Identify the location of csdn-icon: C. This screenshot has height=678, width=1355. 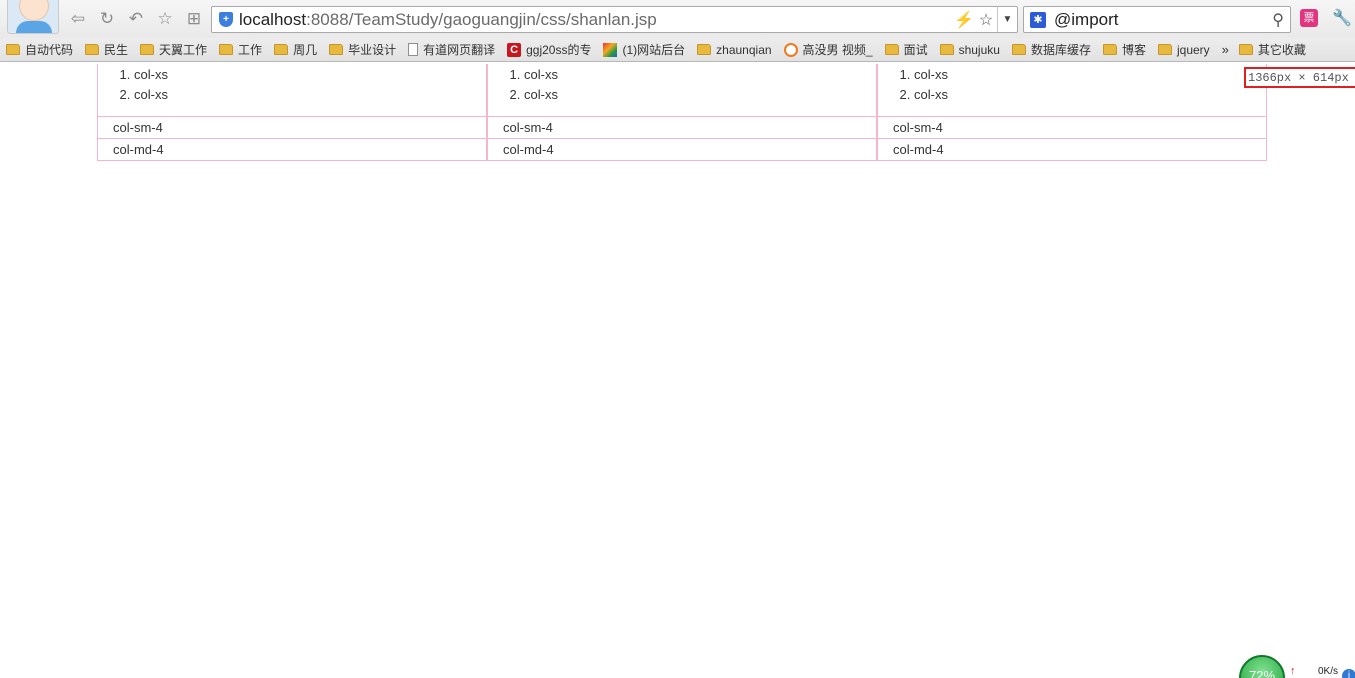
(514, 49).